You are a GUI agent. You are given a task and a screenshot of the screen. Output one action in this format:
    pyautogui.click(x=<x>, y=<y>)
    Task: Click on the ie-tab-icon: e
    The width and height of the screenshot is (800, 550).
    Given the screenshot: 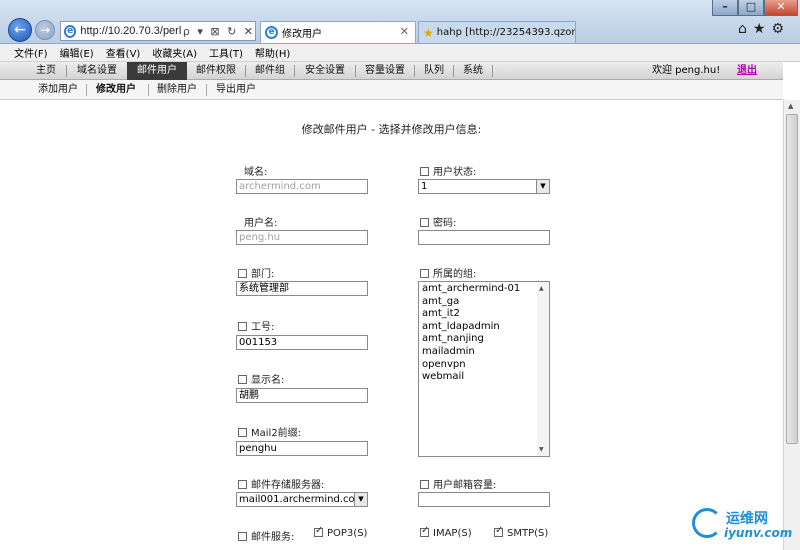 What is the action you would take?
    pyautogui.click(x=271, y=32)
    